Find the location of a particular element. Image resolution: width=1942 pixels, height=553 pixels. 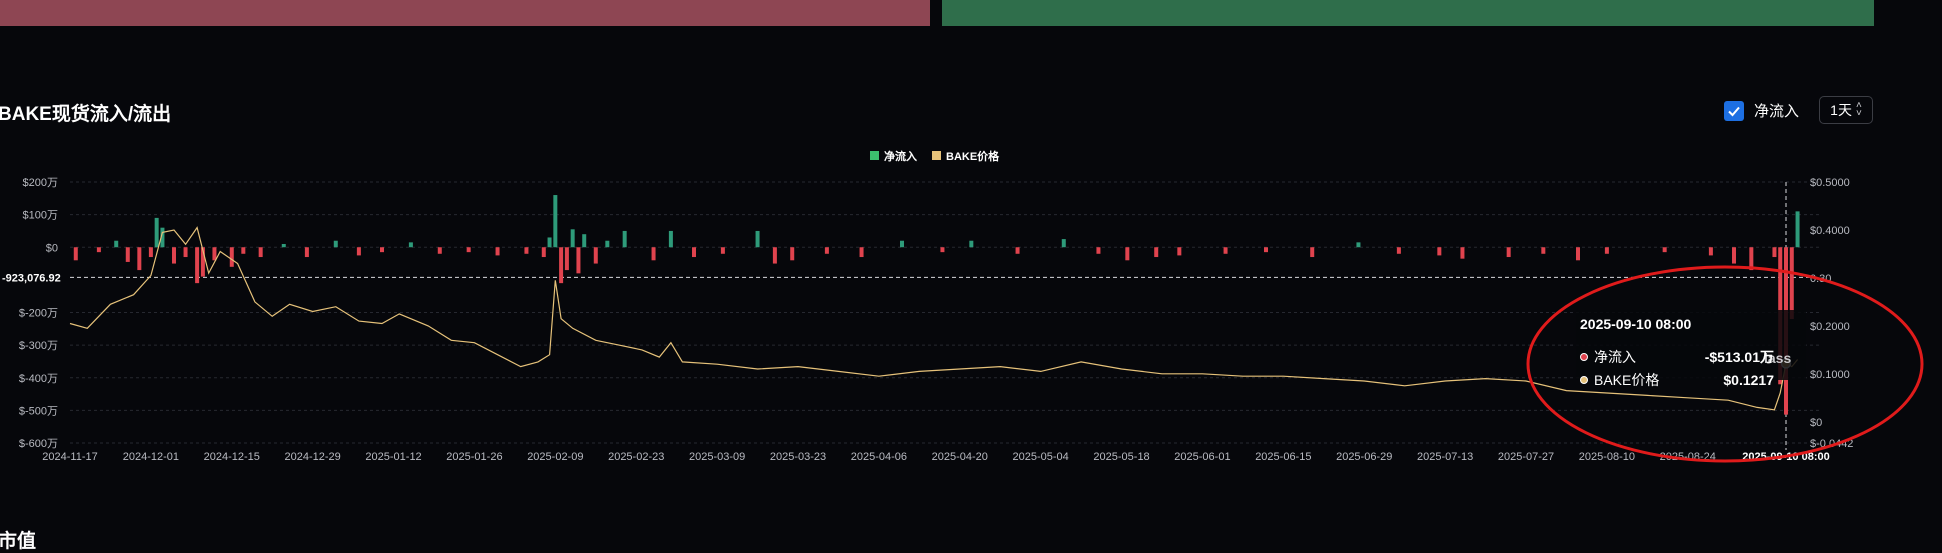

x-tick-label: 2024-12-29 is located at coordinates (313, 457).